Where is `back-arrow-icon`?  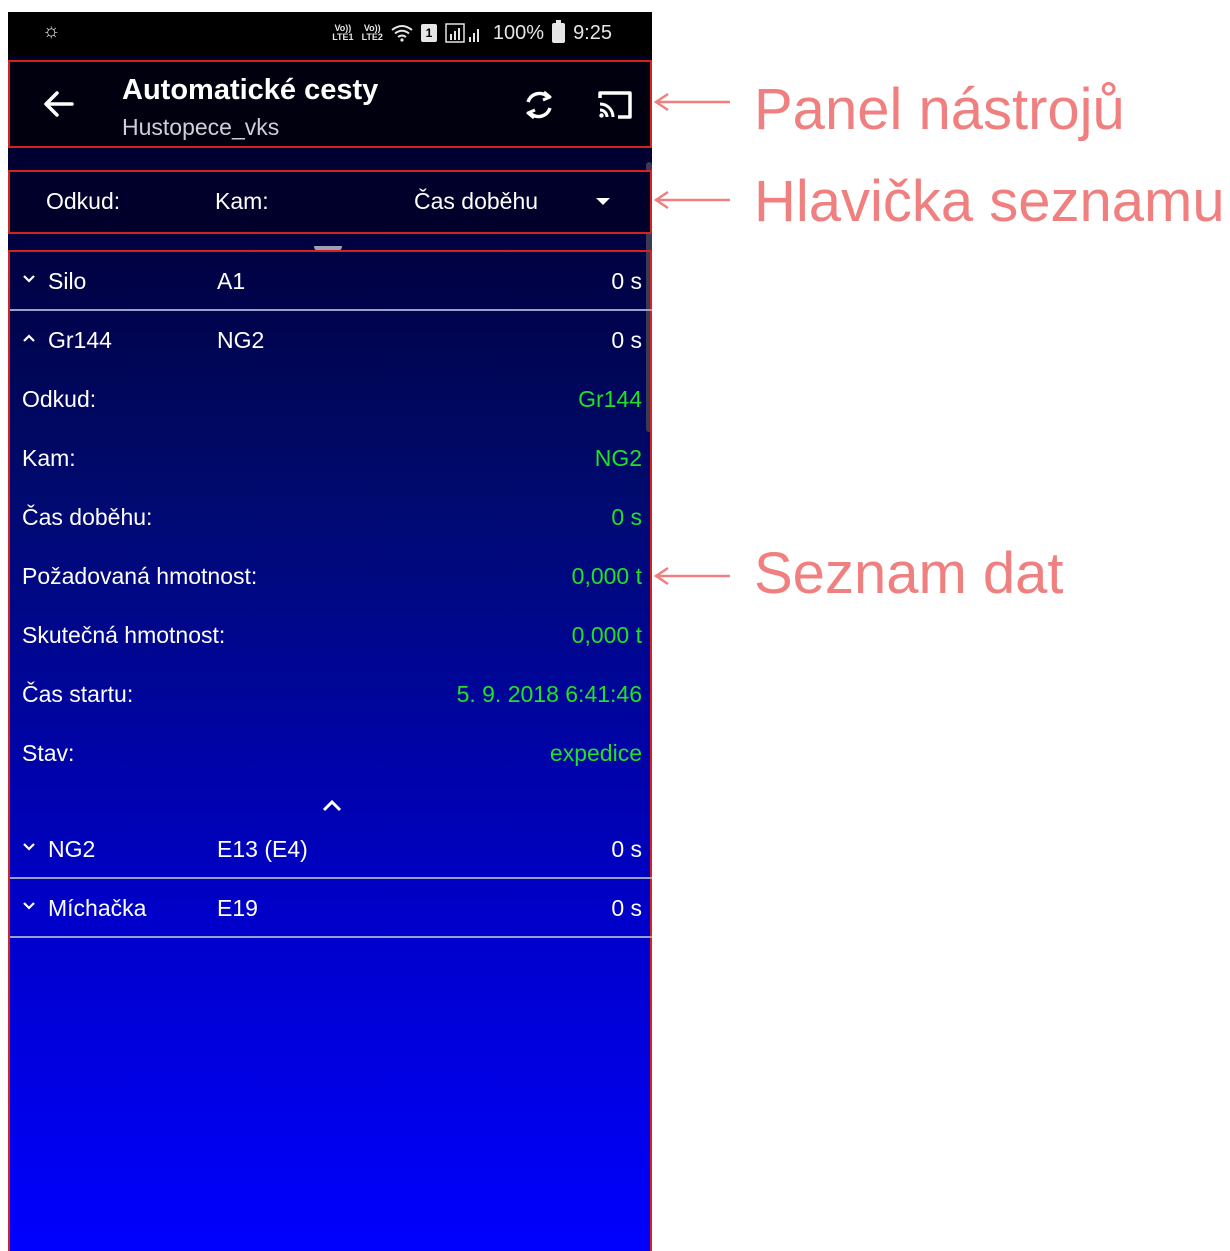 back-arrow-icon is located at coordinates (58, 104).